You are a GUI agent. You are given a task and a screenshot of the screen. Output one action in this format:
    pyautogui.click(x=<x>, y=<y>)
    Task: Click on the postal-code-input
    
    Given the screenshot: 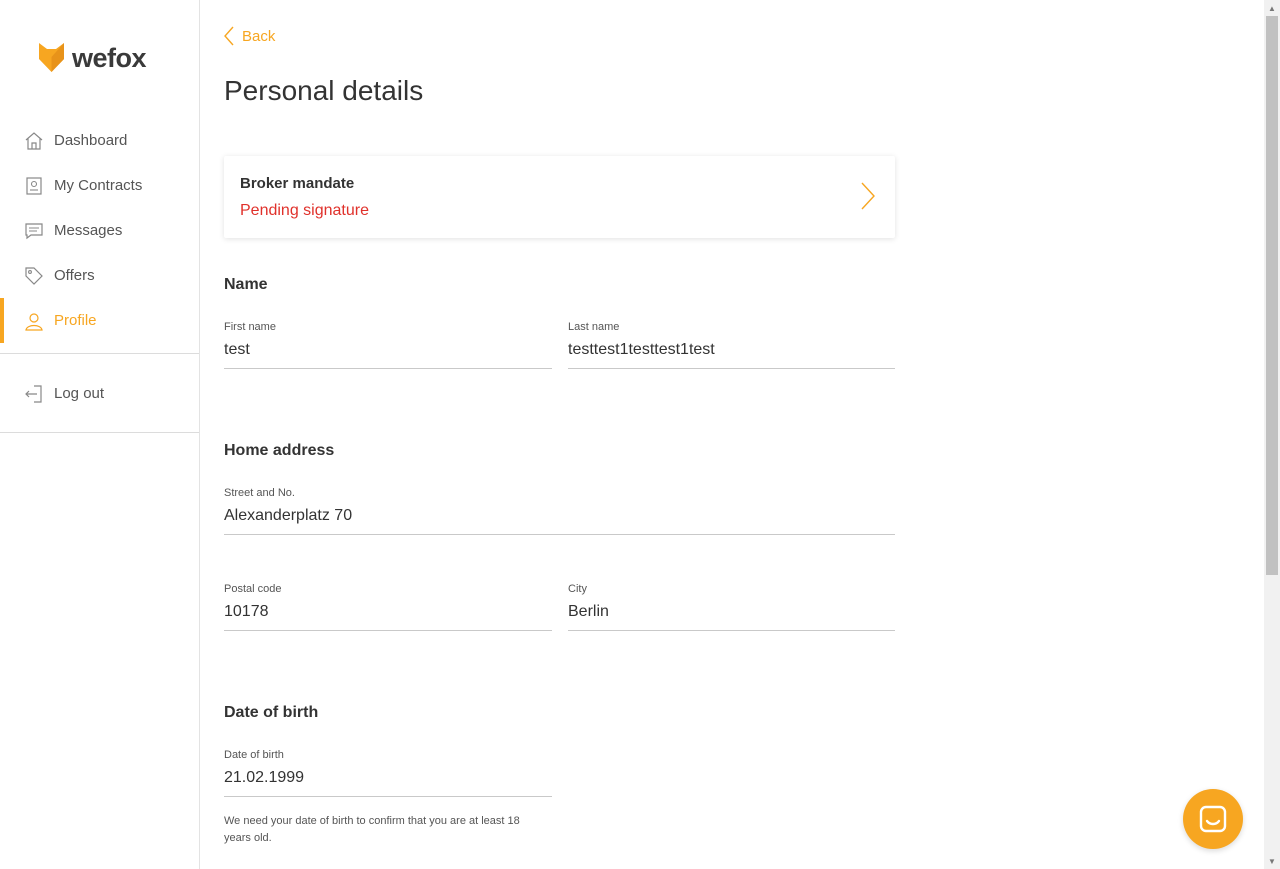 What is the action you would take?
    pyautogui.click(x=388, y=612)
    